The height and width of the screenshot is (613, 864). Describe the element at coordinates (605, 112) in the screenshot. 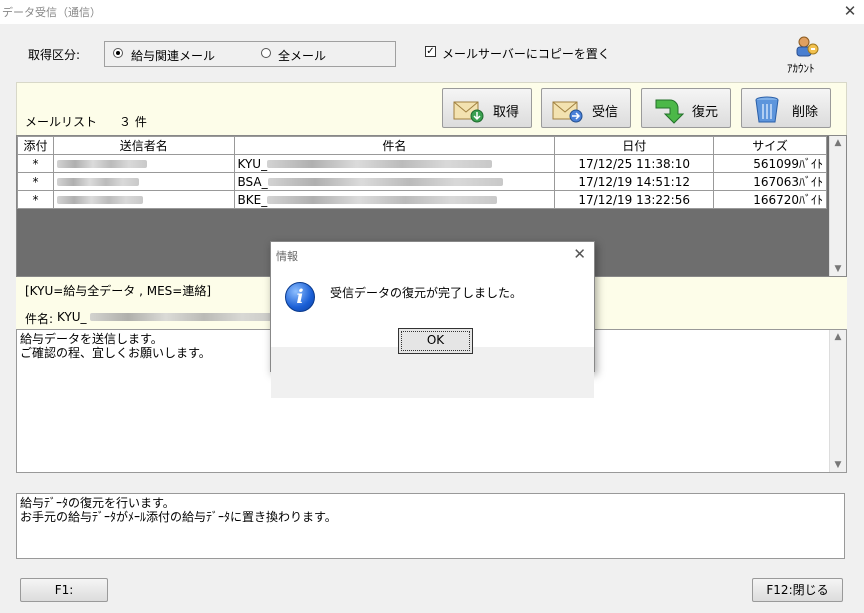

I see `receive-button-label: 受信` at that location.